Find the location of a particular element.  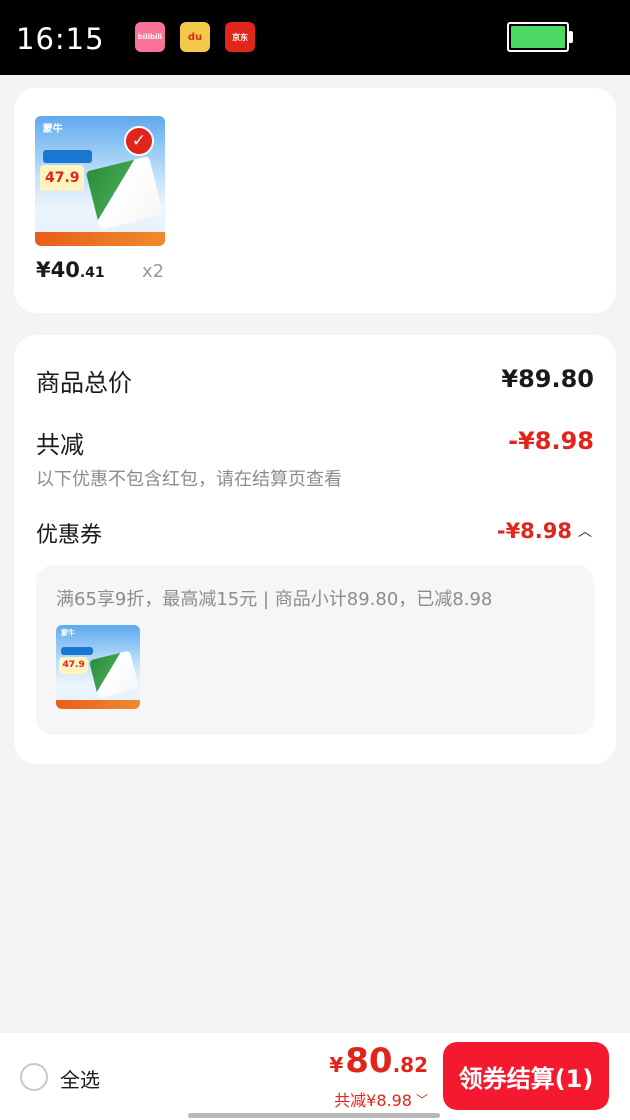

jd-icon-label: 京东 is located at coordinates (240, 37).